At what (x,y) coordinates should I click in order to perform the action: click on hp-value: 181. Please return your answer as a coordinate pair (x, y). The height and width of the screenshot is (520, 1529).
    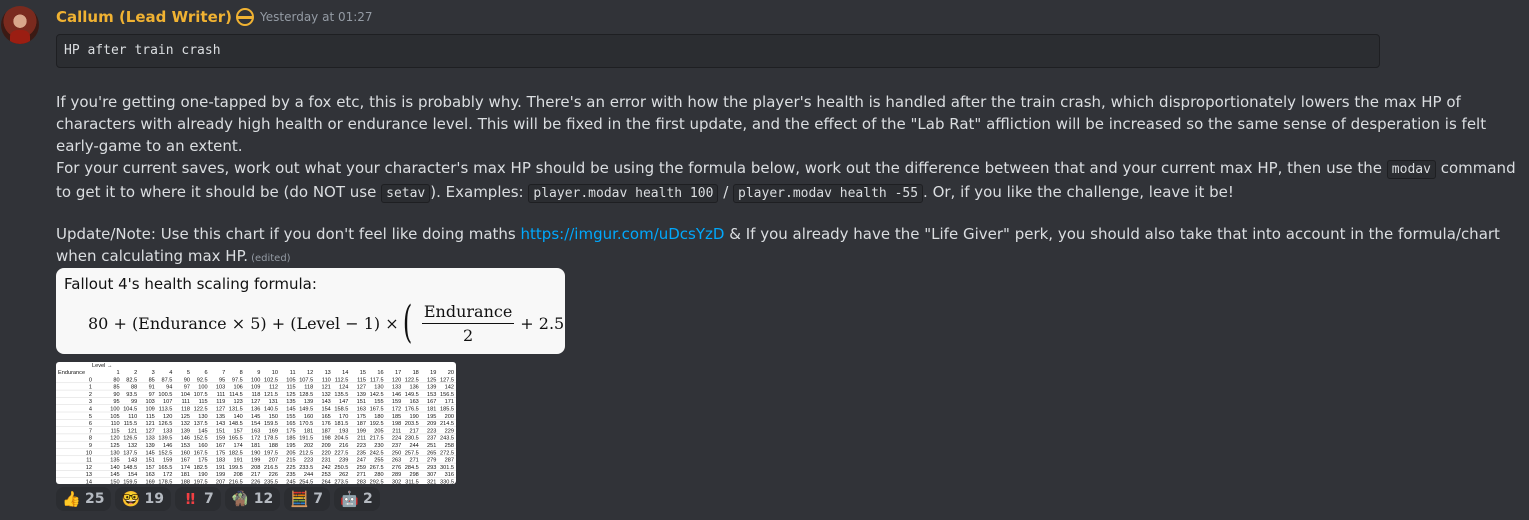
    Looking at the image, I should click on (185, 475).